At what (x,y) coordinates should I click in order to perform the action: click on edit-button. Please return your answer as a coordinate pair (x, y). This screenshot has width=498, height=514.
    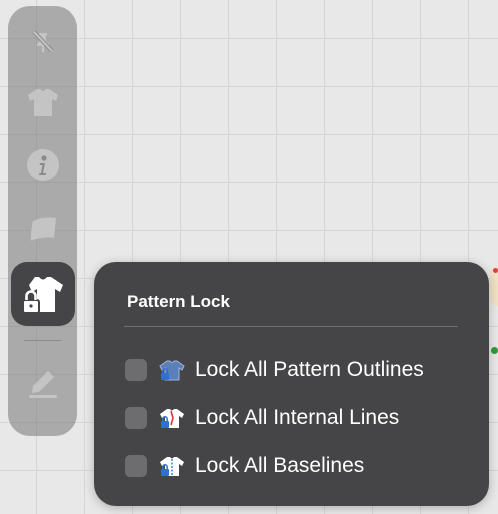
    Looking at the image, I should click on (43, 384).